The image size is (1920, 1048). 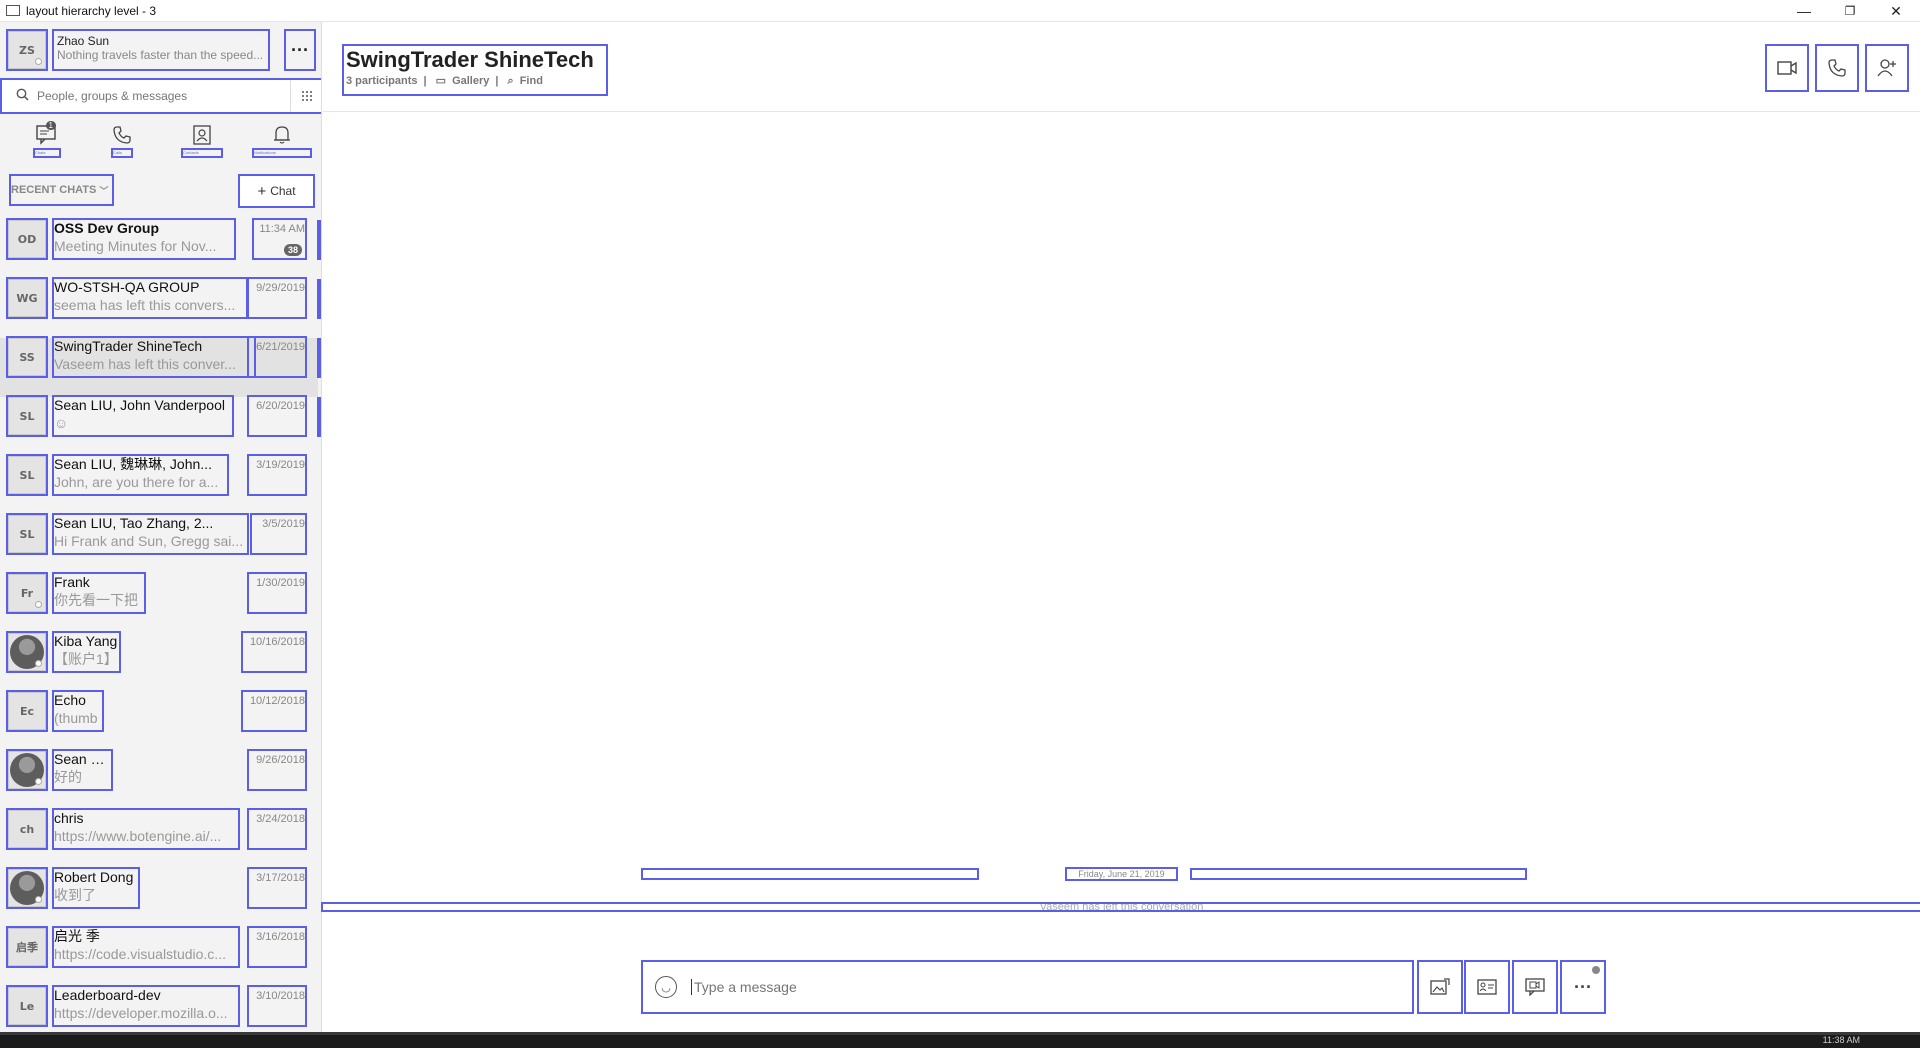 What do you see at coordinates (1031, 987) in the screenshot?
I see `message-input` at bounding box center [1031, 987].